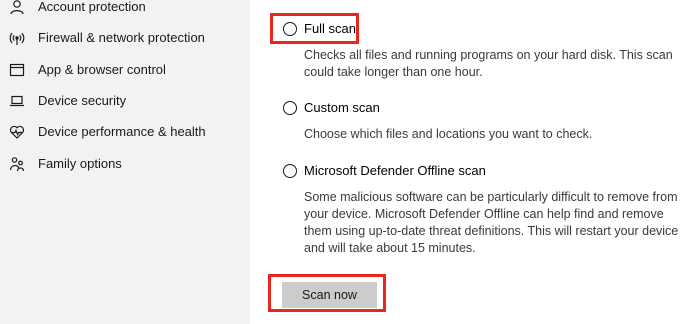 The width and height of the screenshot is (680, 324). I want to click on sidebar-item-family-options: Family options, so click(125, 164).